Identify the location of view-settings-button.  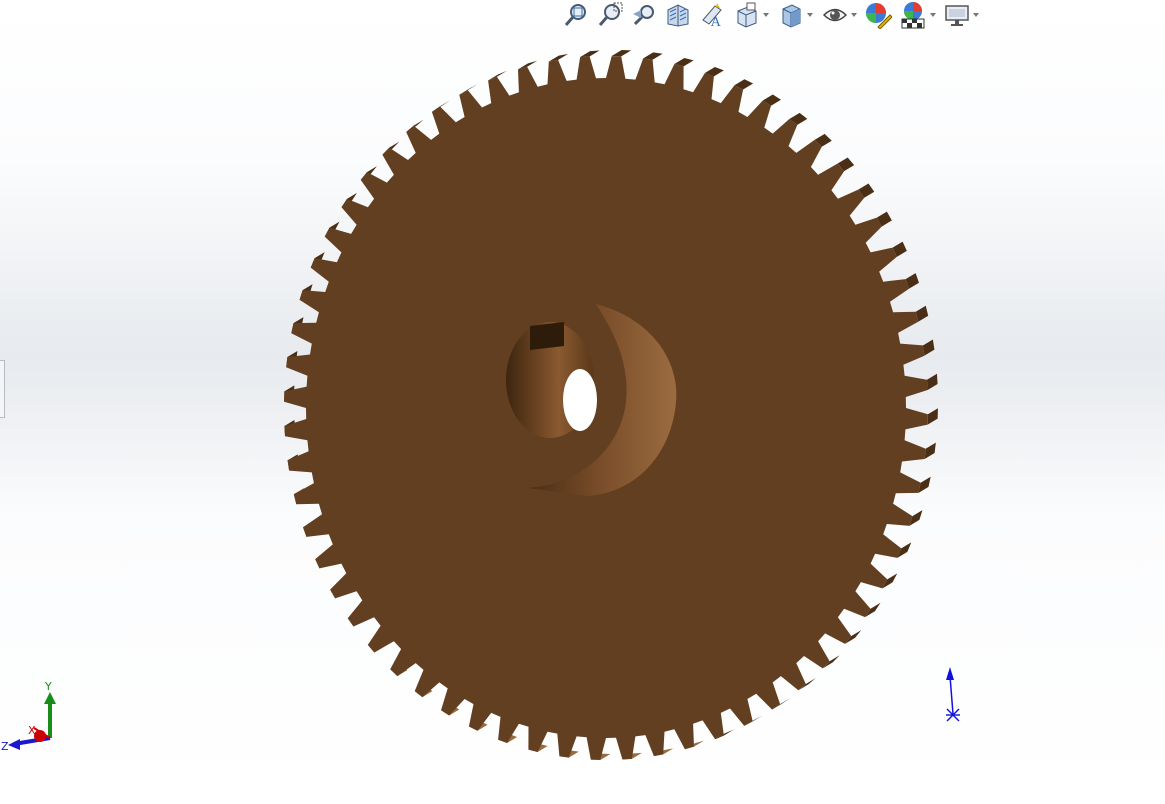
(961, 15).